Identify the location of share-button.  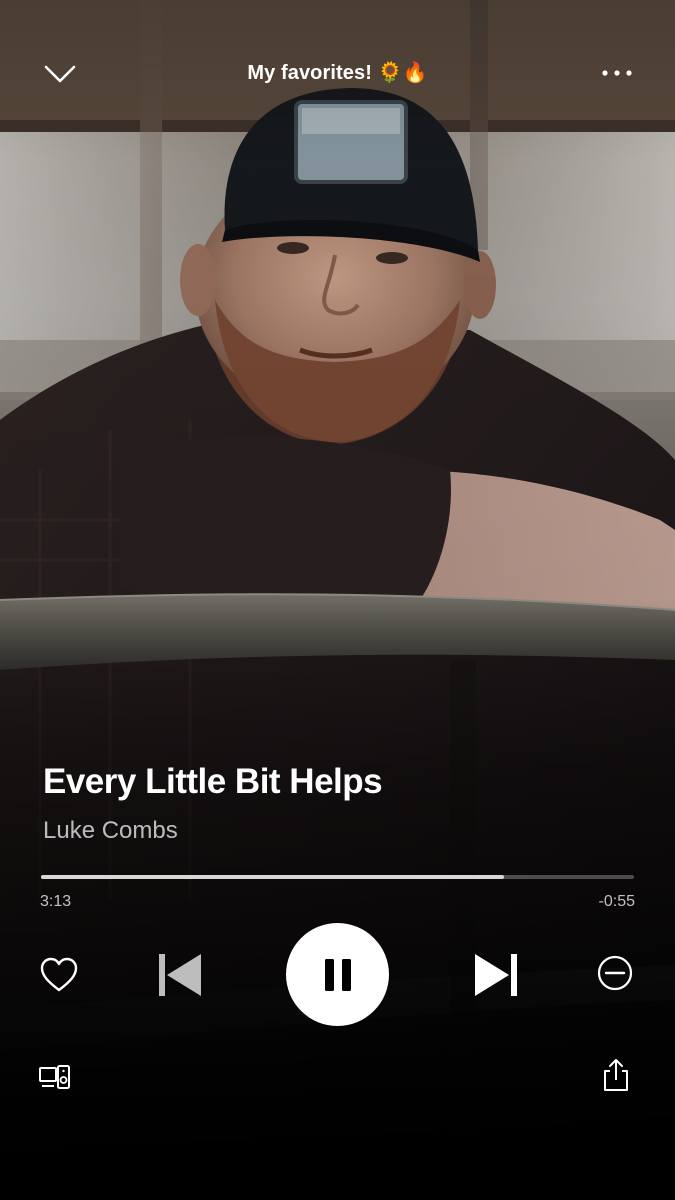
(616, 1075).